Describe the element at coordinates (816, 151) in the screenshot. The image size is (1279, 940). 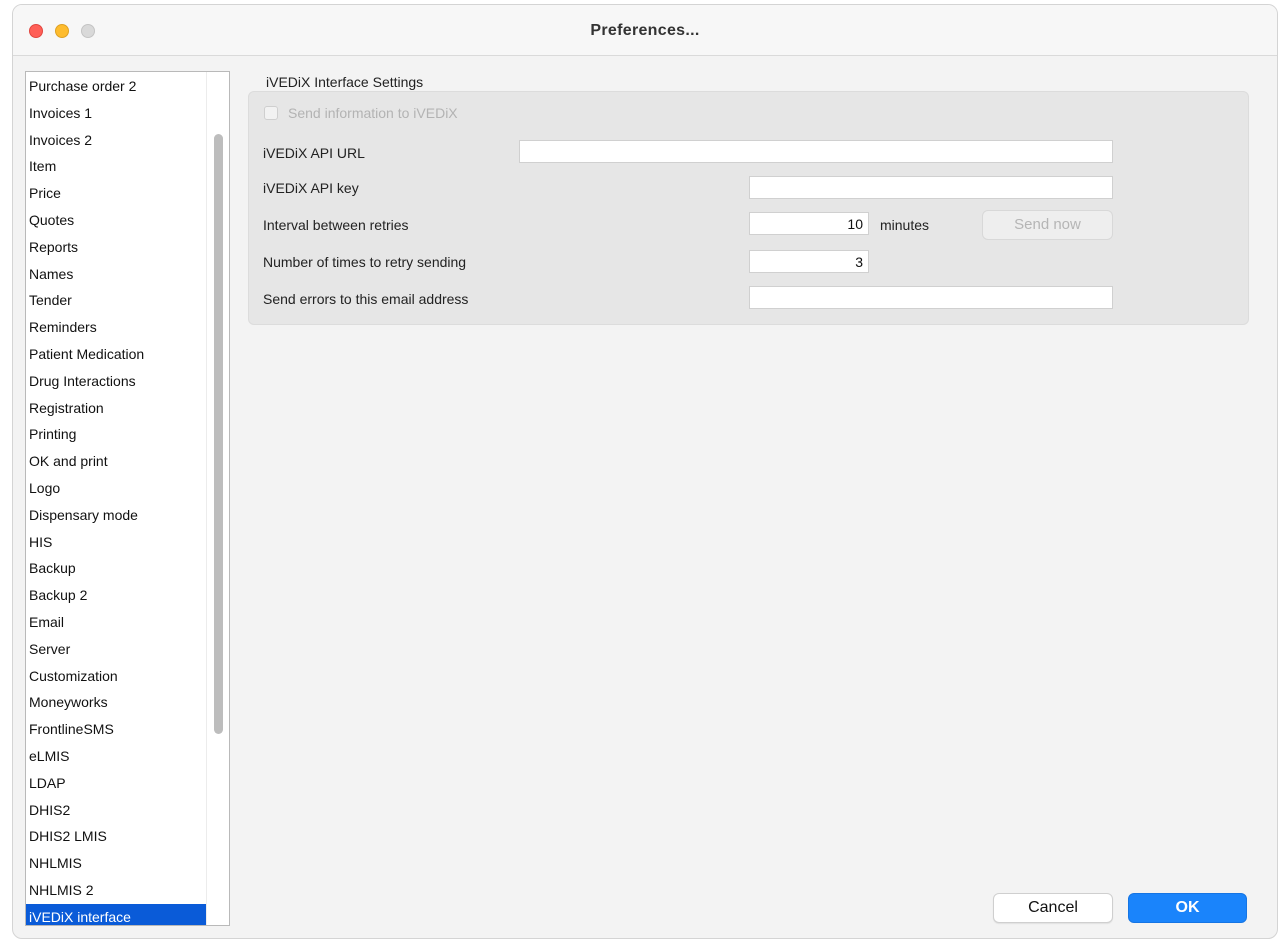
I see `api-url-input` at that location.